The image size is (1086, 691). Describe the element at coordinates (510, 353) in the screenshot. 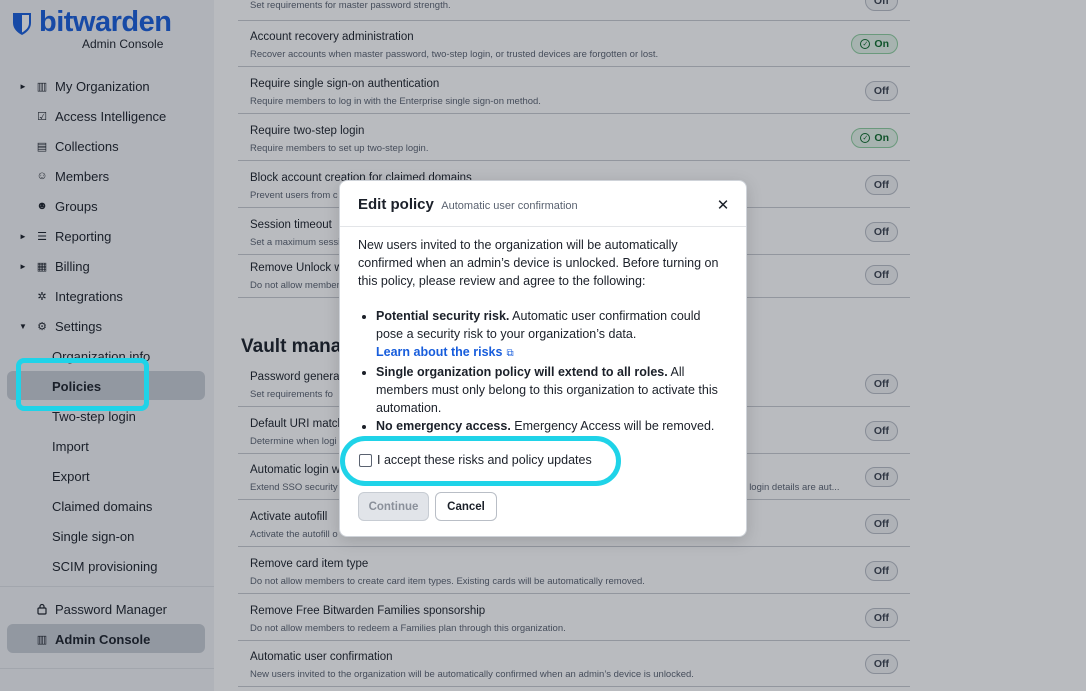

I see `external-link-icon: ⧉` at that location.